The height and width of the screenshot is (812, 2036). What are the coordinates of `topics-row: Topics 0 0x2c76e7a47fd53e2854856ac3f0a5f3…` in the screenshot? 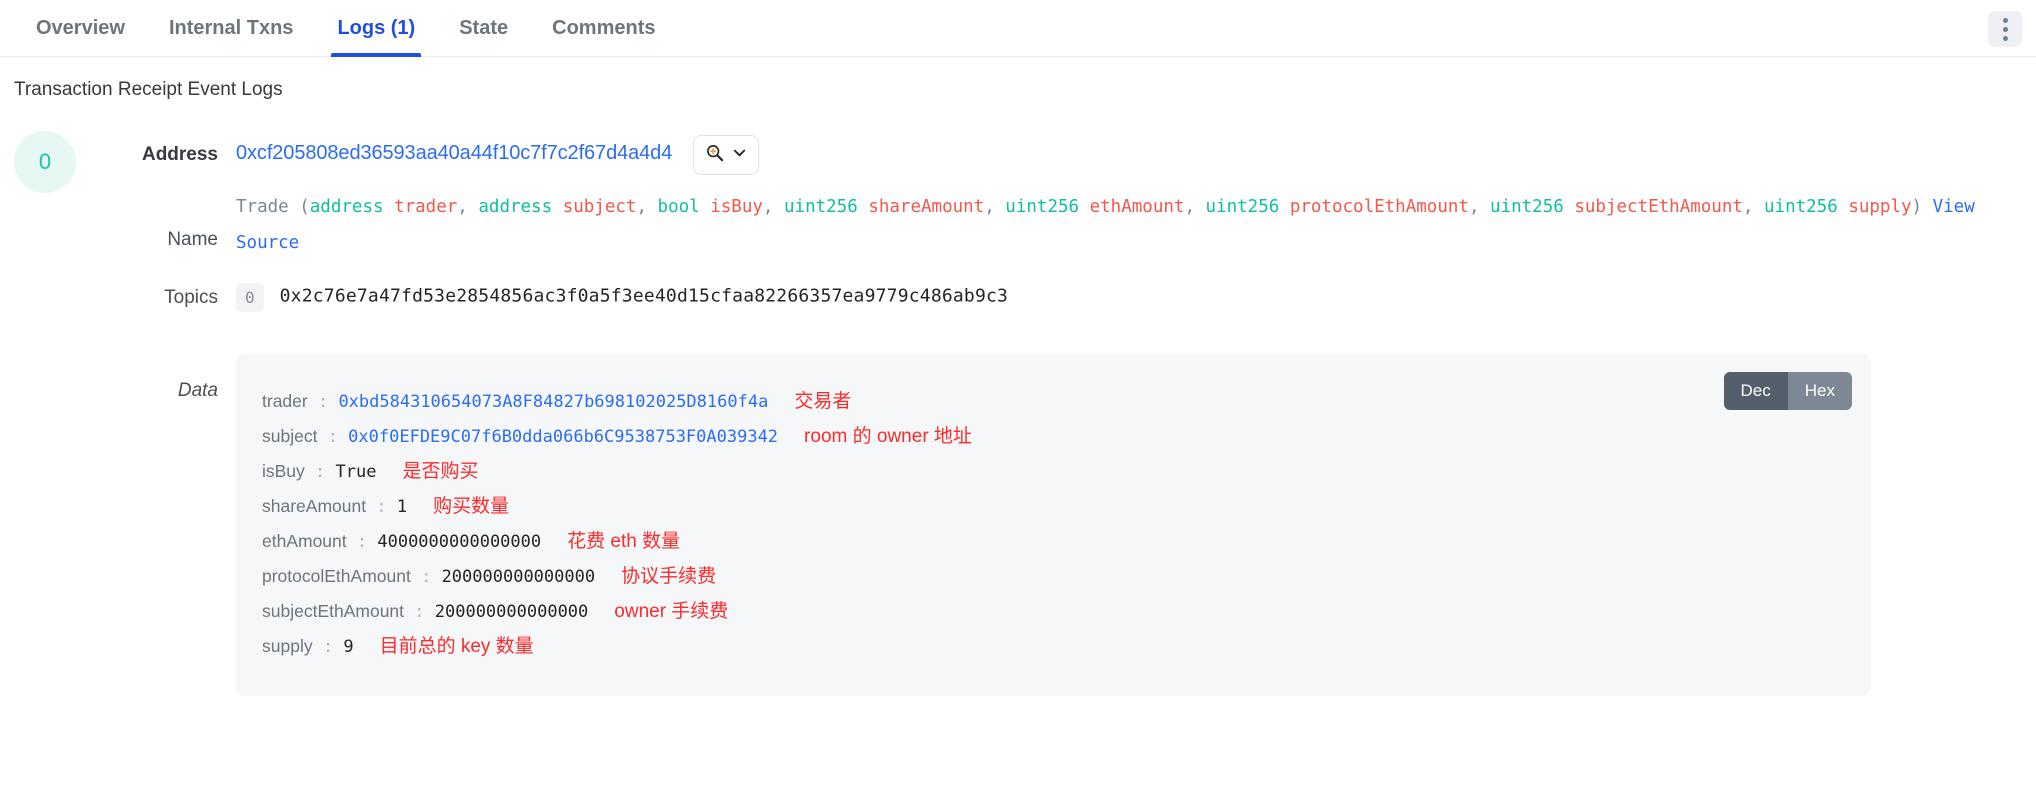 It's located at (1074, 297).